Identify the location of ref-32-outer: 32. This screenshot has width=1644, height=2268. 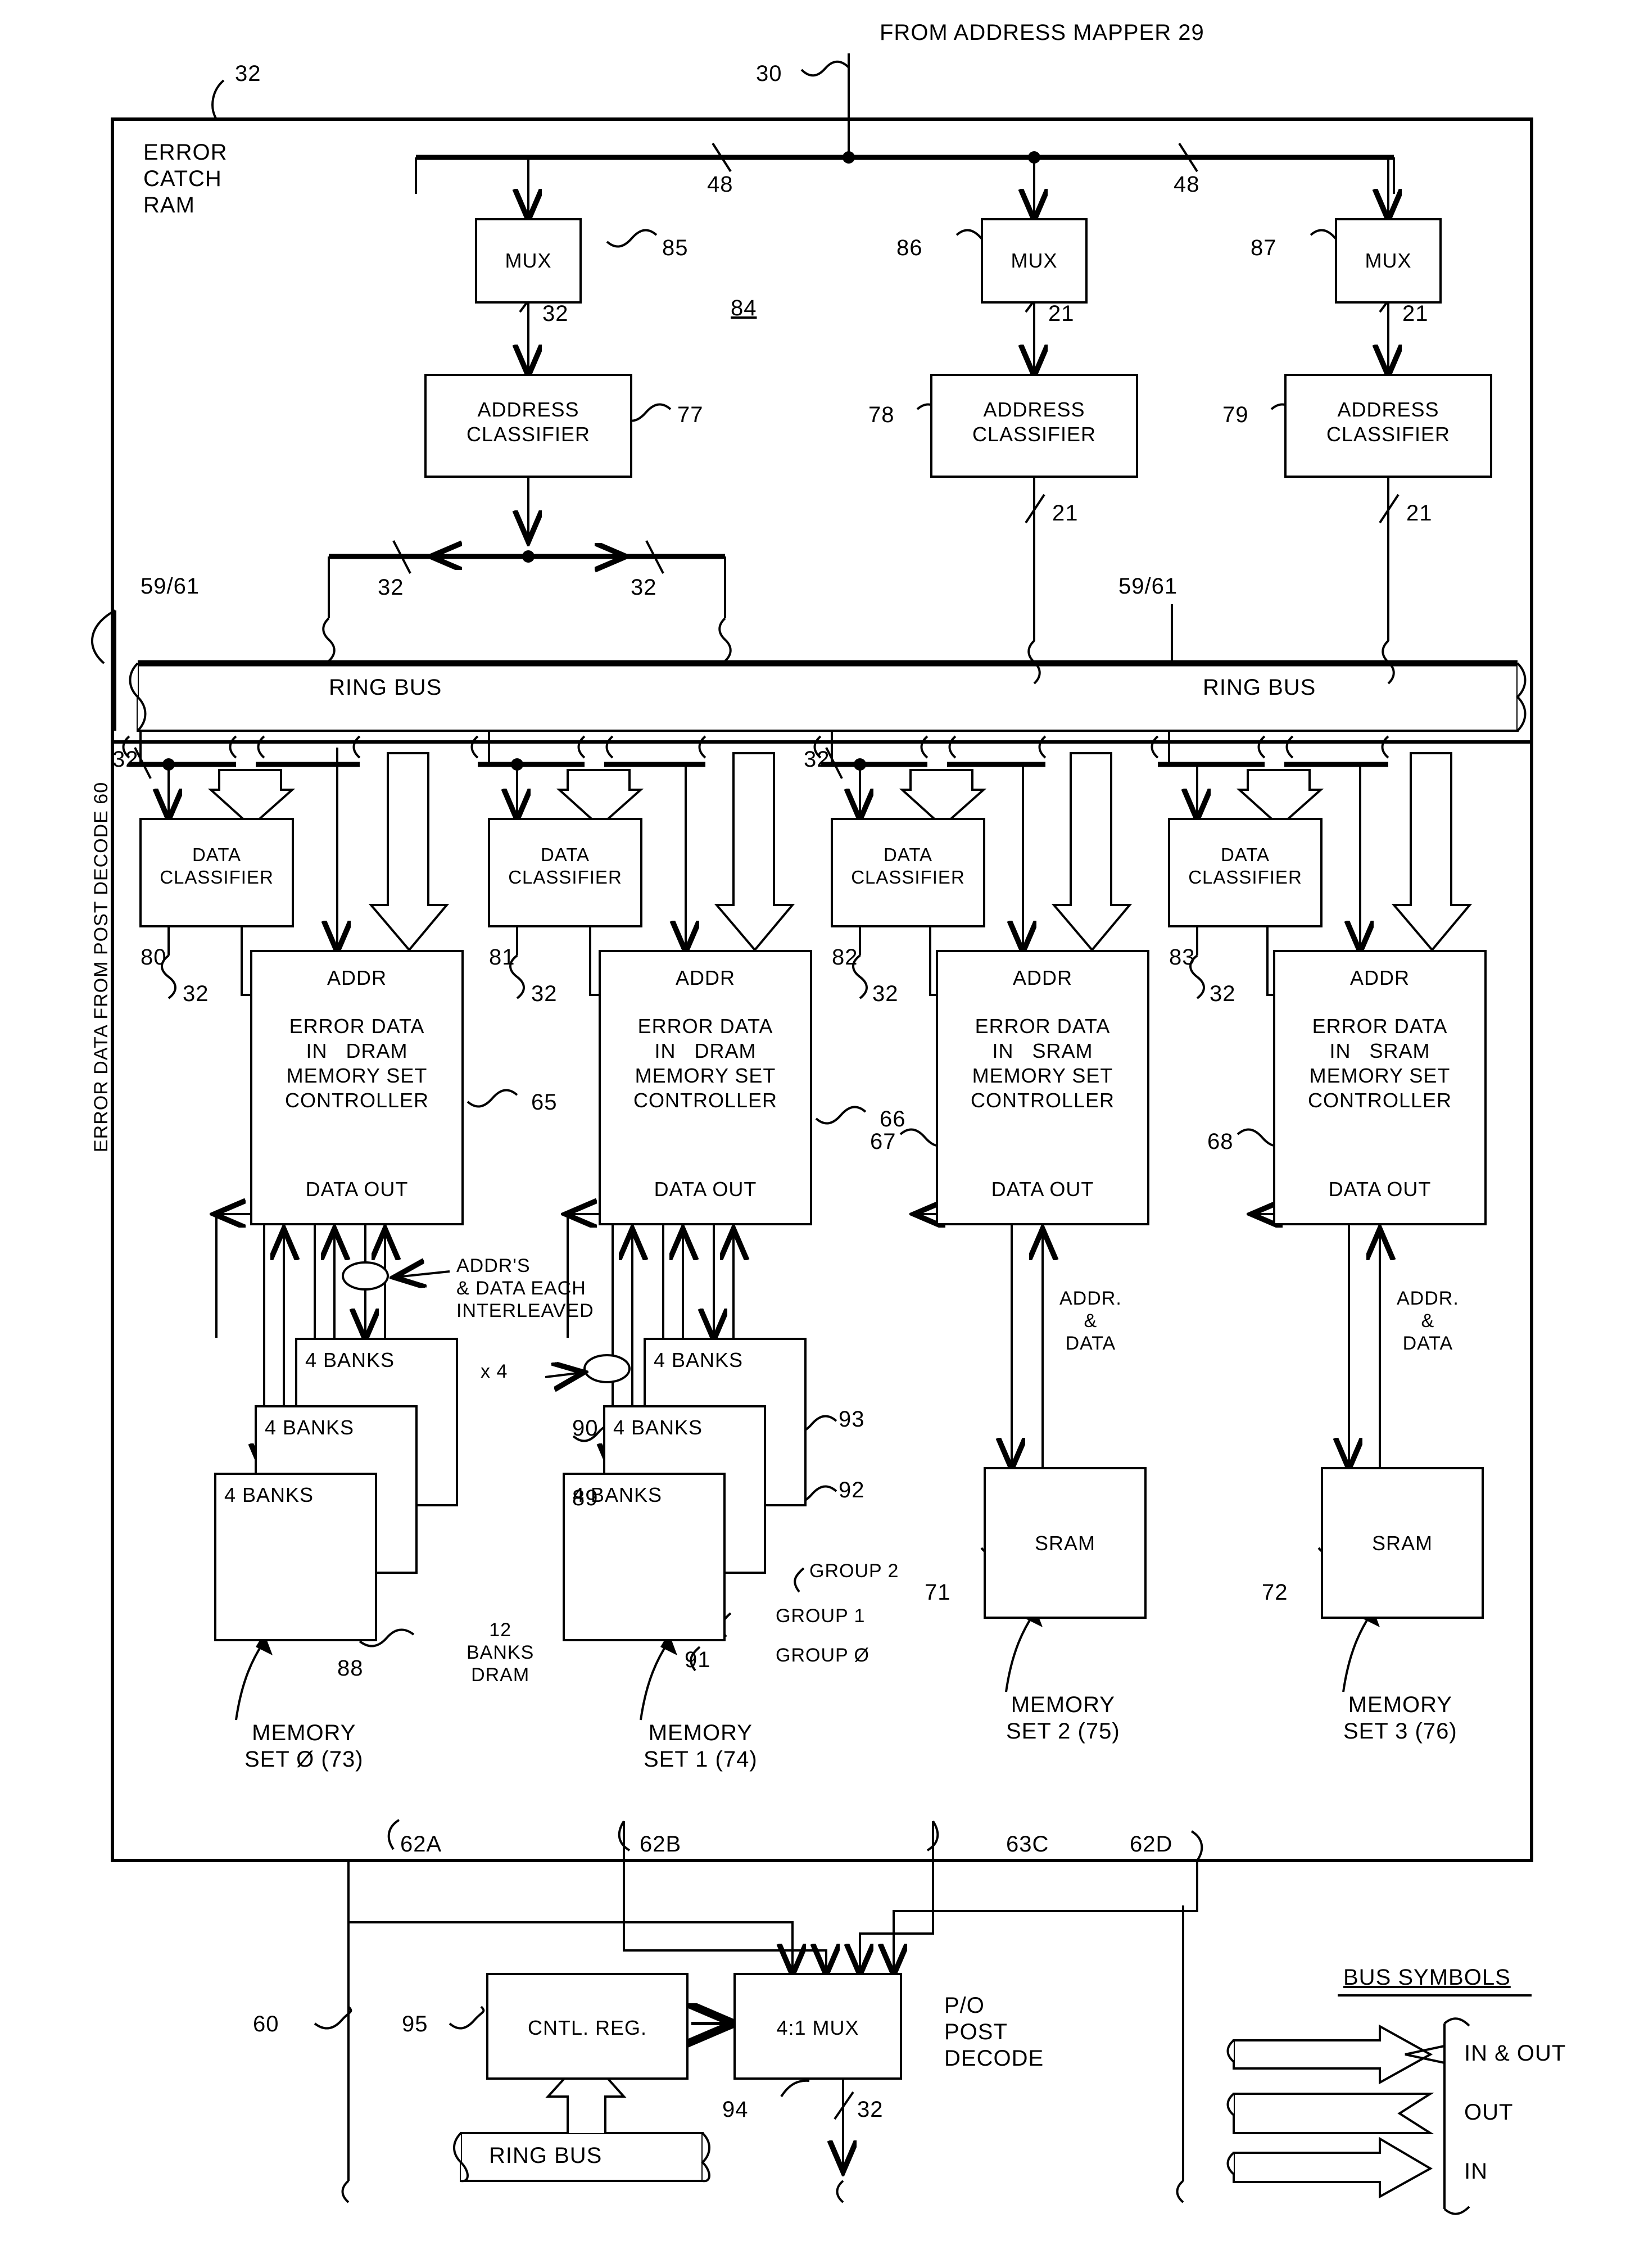
(248, 73).